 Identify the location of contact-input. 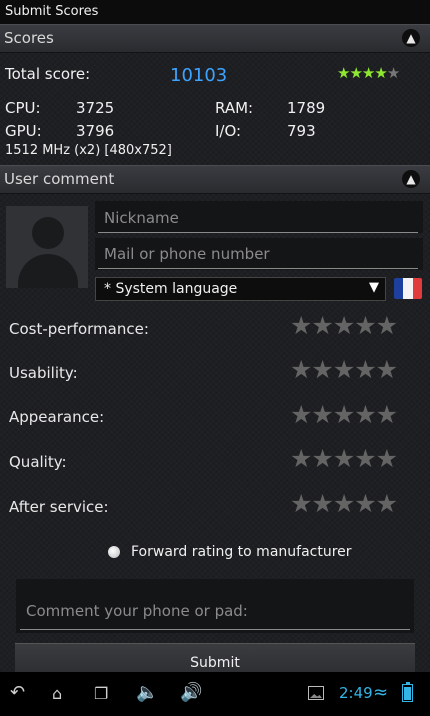
(258, 254).